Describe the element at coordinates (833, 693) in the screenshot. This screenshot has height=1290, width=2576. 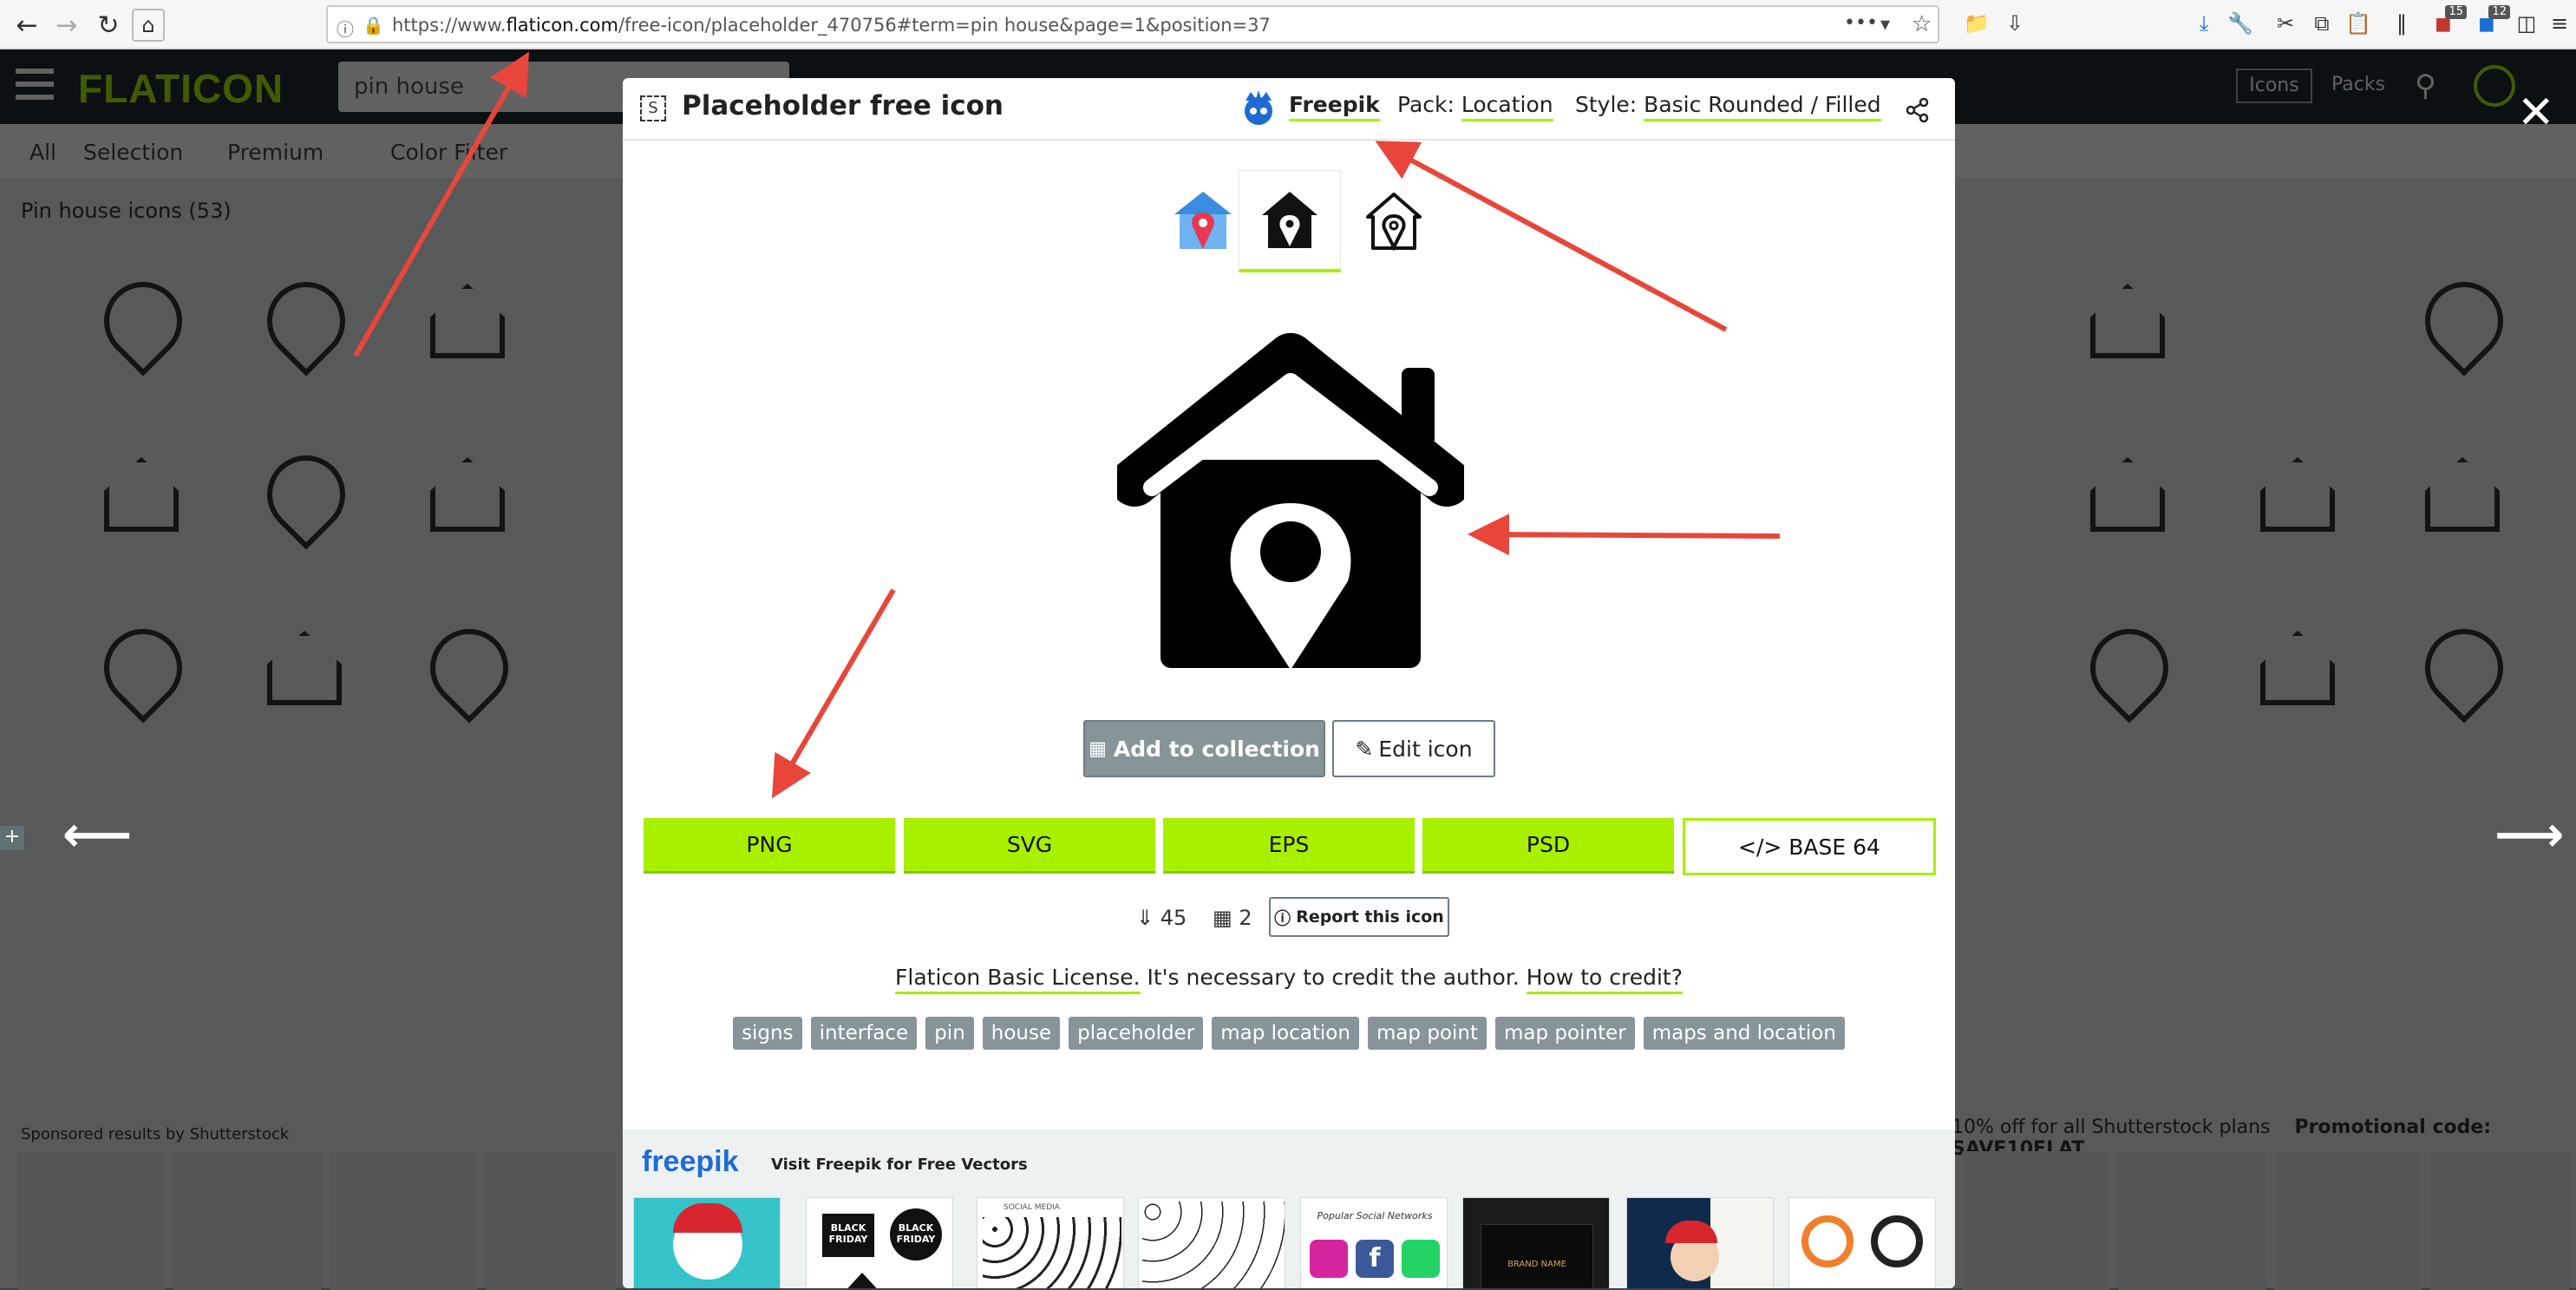
I see `annotation-arrow-png` at that location.